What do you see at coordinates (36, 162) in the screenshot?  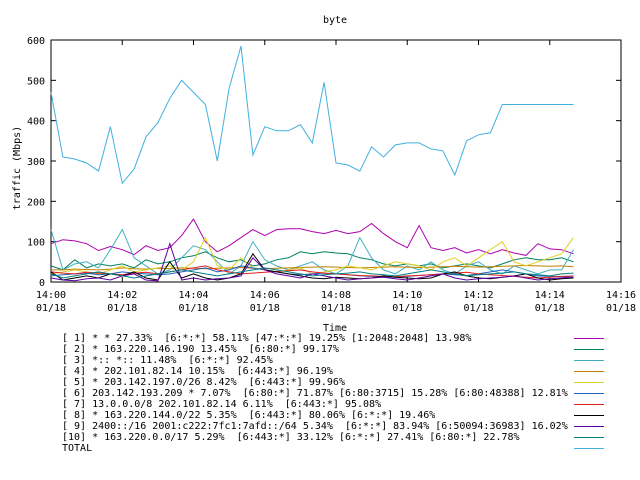 I see `y-tick-label: 300` at bounding box center [36, 162].